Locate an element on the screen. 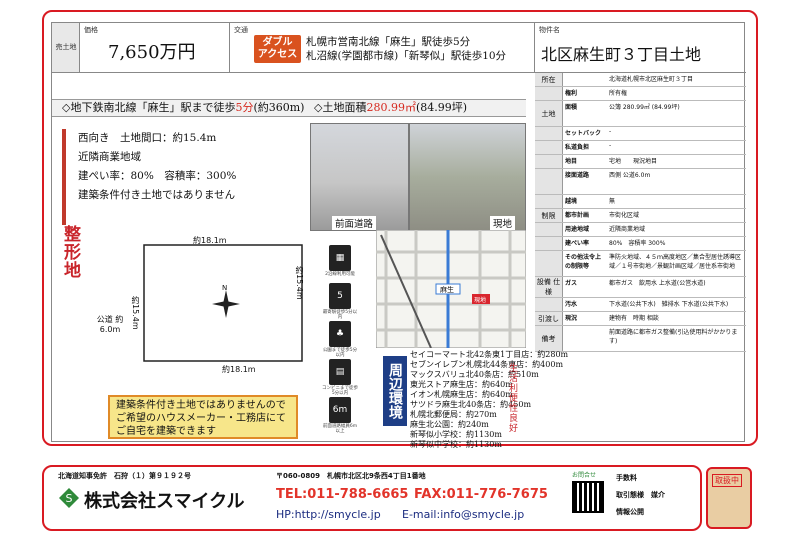 This screenshot has height=540, width=800. type-cell: 売土地 is located at coordinates (66, 47).